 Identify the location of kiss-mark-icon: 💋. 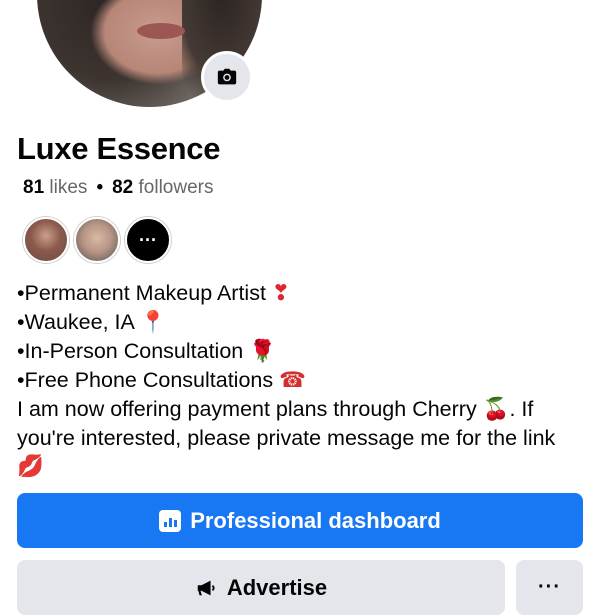
(30, 466).